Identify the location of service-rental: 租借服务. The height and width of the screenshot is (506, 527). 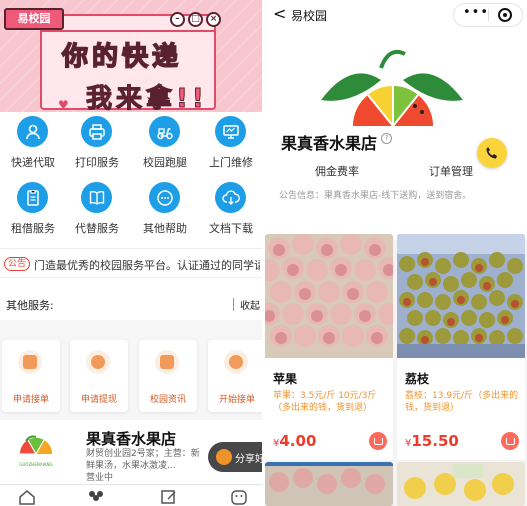
(33, 210).